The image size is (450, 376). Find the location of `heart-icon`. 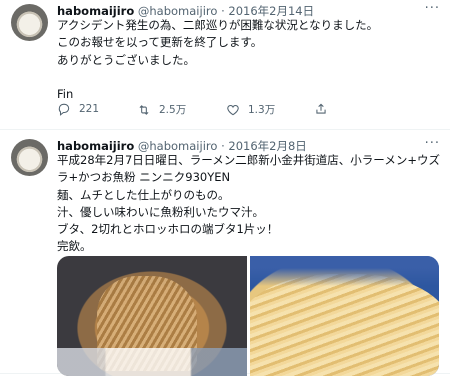

heart-icon is located at coordinates (233, 109).